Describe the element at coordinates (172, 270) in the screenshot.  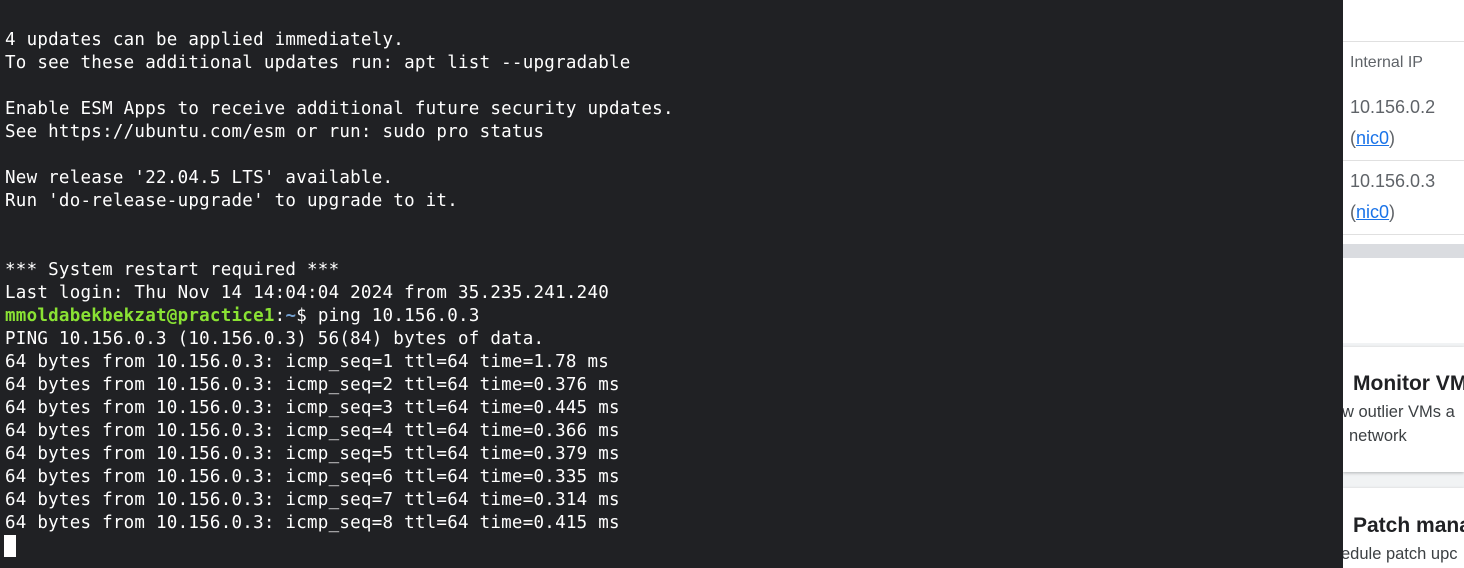
I see `terminal-line: *** System restart required ***` at that location.